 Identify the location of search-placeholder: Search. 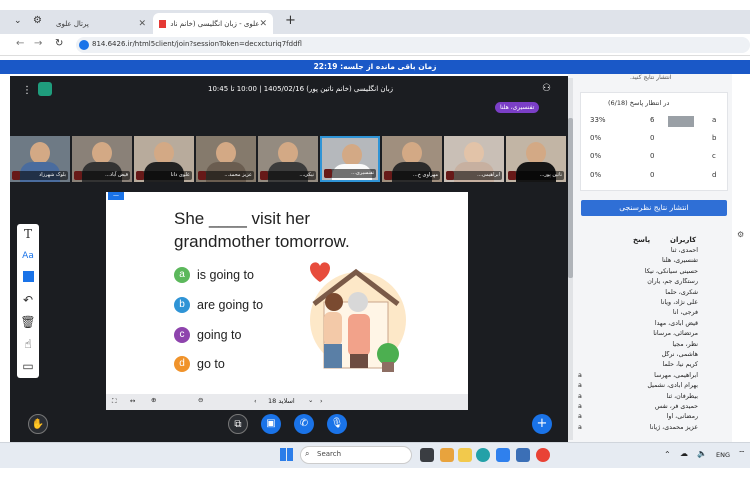
(329, 454).